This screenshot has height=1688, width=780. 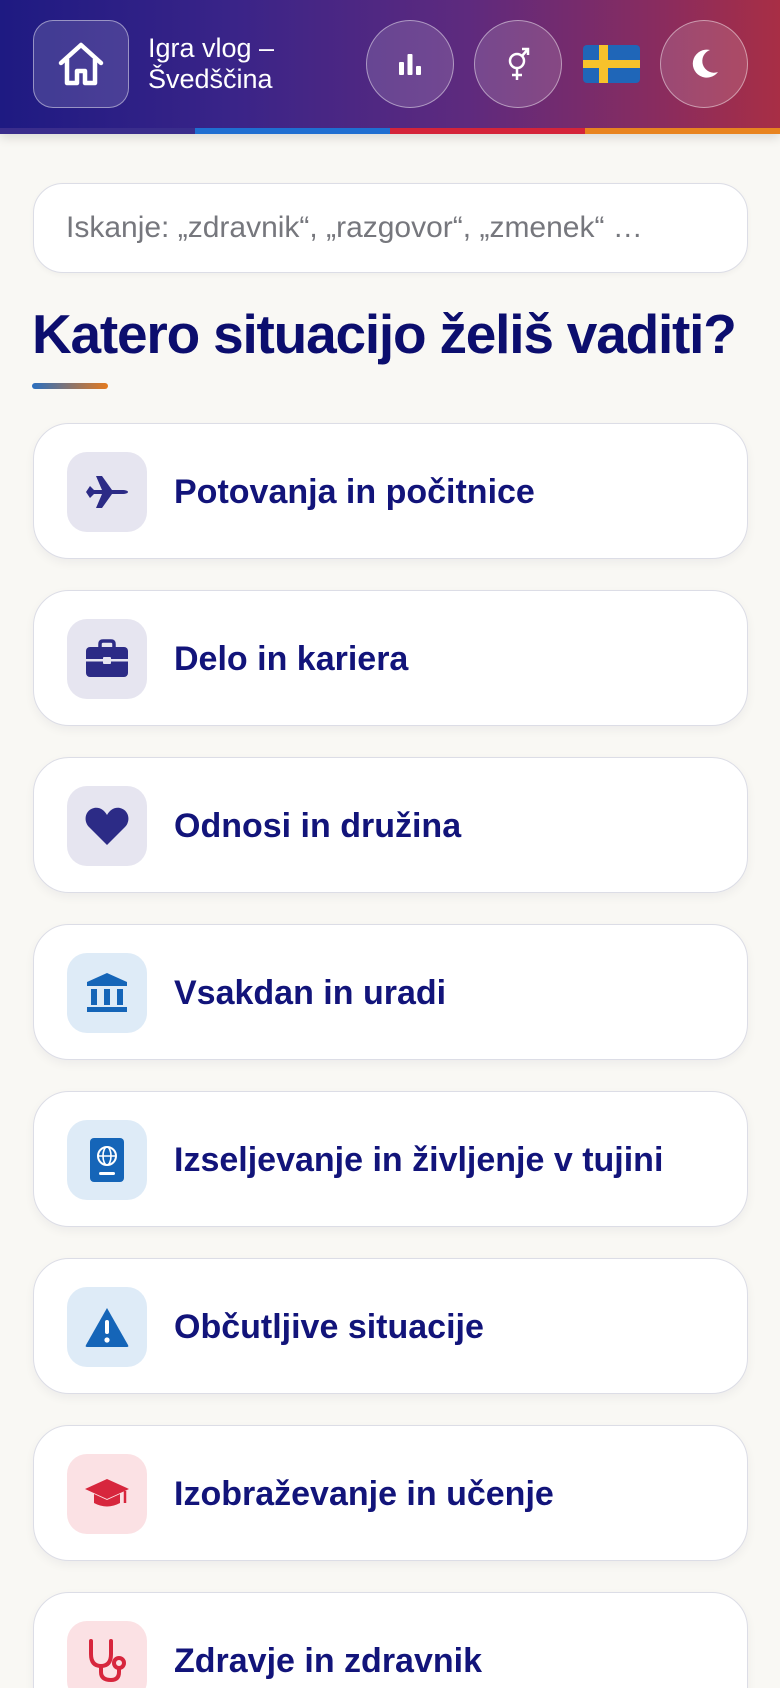 What do you see at coordinates (390, 1640) in the screenshot?
I see `category-card-health: Zdravje in zdravnik` at bounding box center [390, 1640].